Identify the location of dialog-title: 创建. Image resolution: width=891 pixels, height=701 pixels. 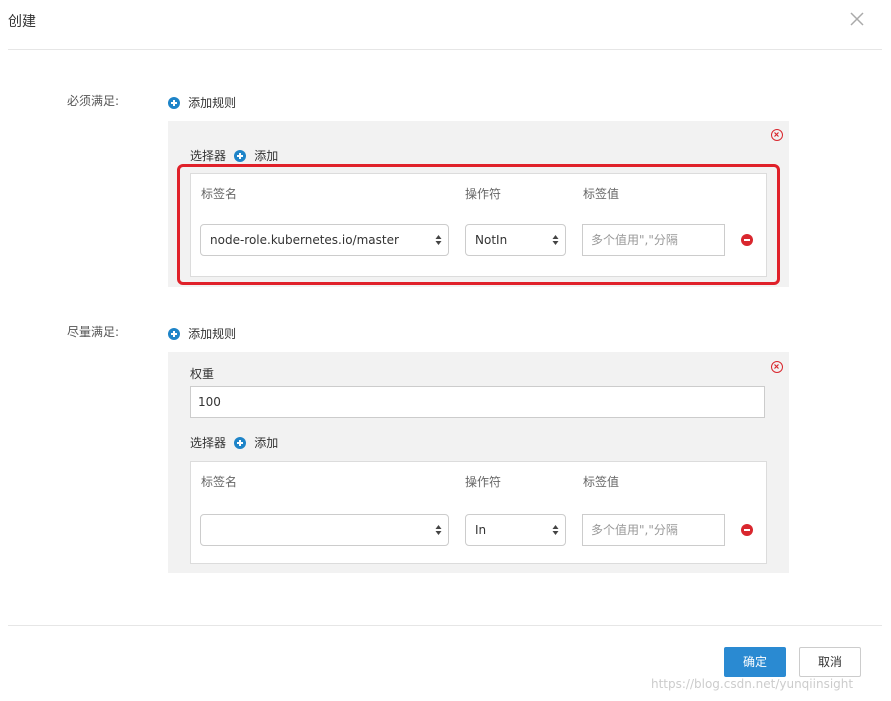
(22, 22).